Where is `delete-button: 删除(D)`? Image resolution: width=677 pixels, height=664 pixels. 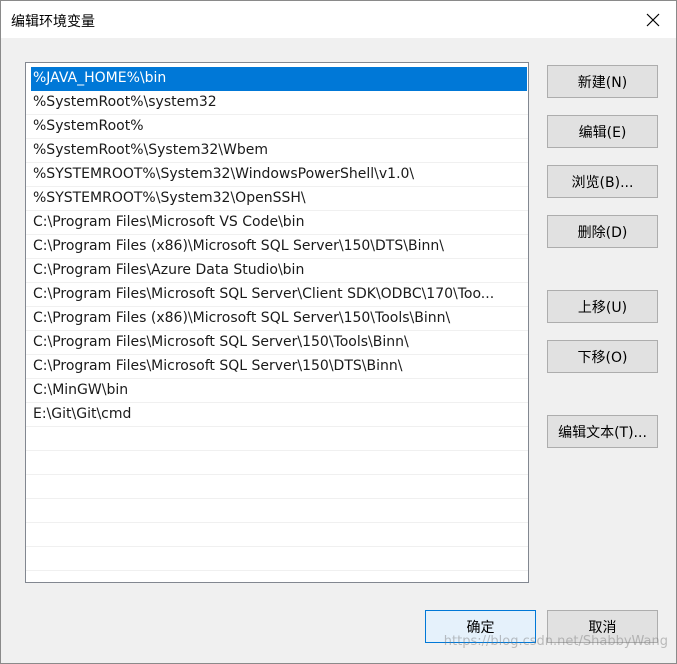
delete-button: 删除(D) is located at coordinates (602, 231).